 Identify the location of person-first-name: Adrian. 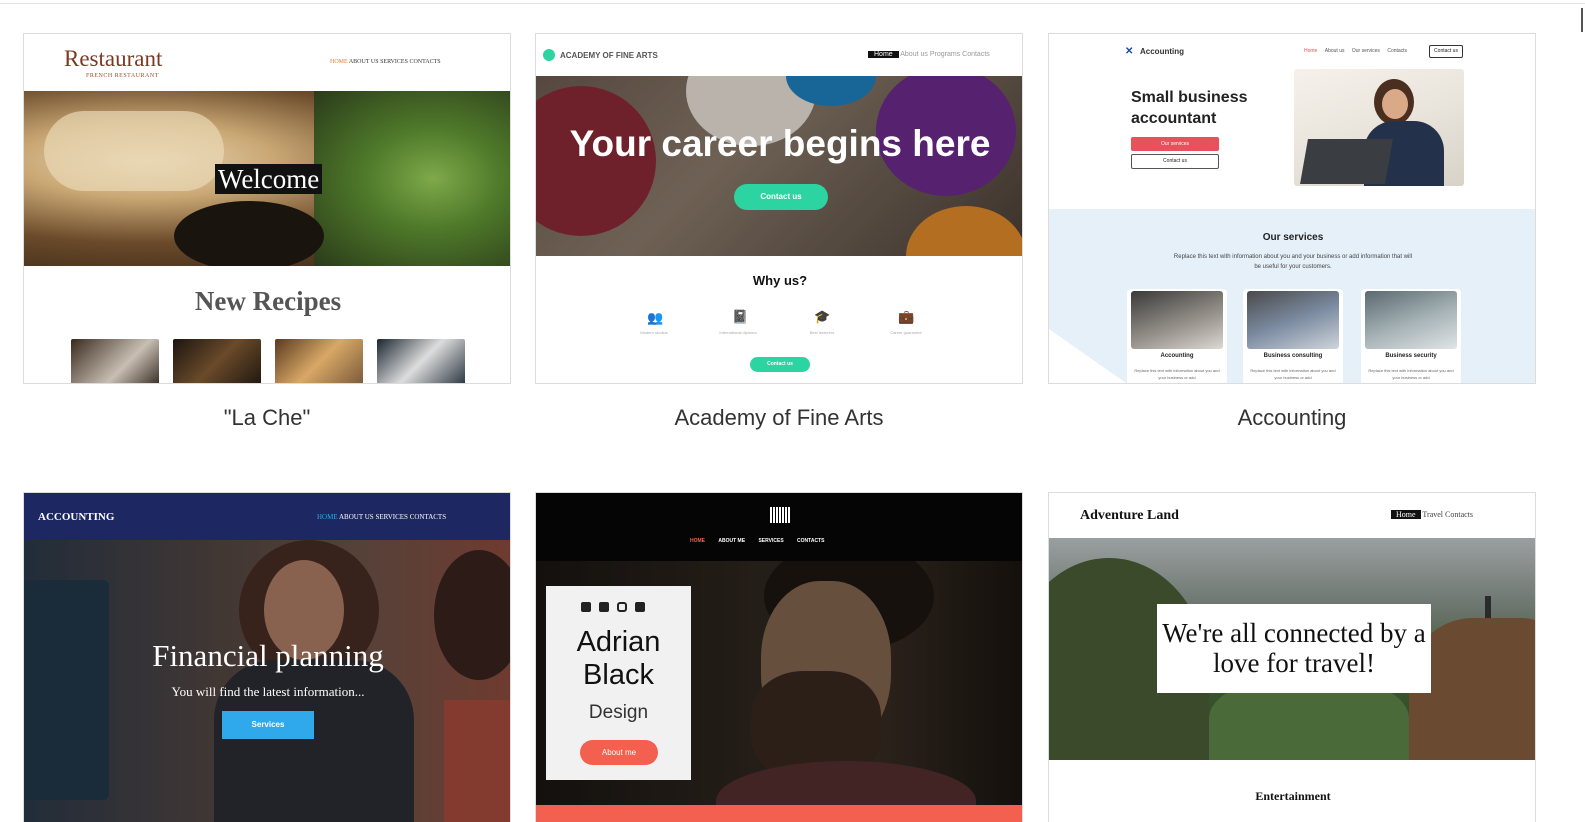
(618, 642).